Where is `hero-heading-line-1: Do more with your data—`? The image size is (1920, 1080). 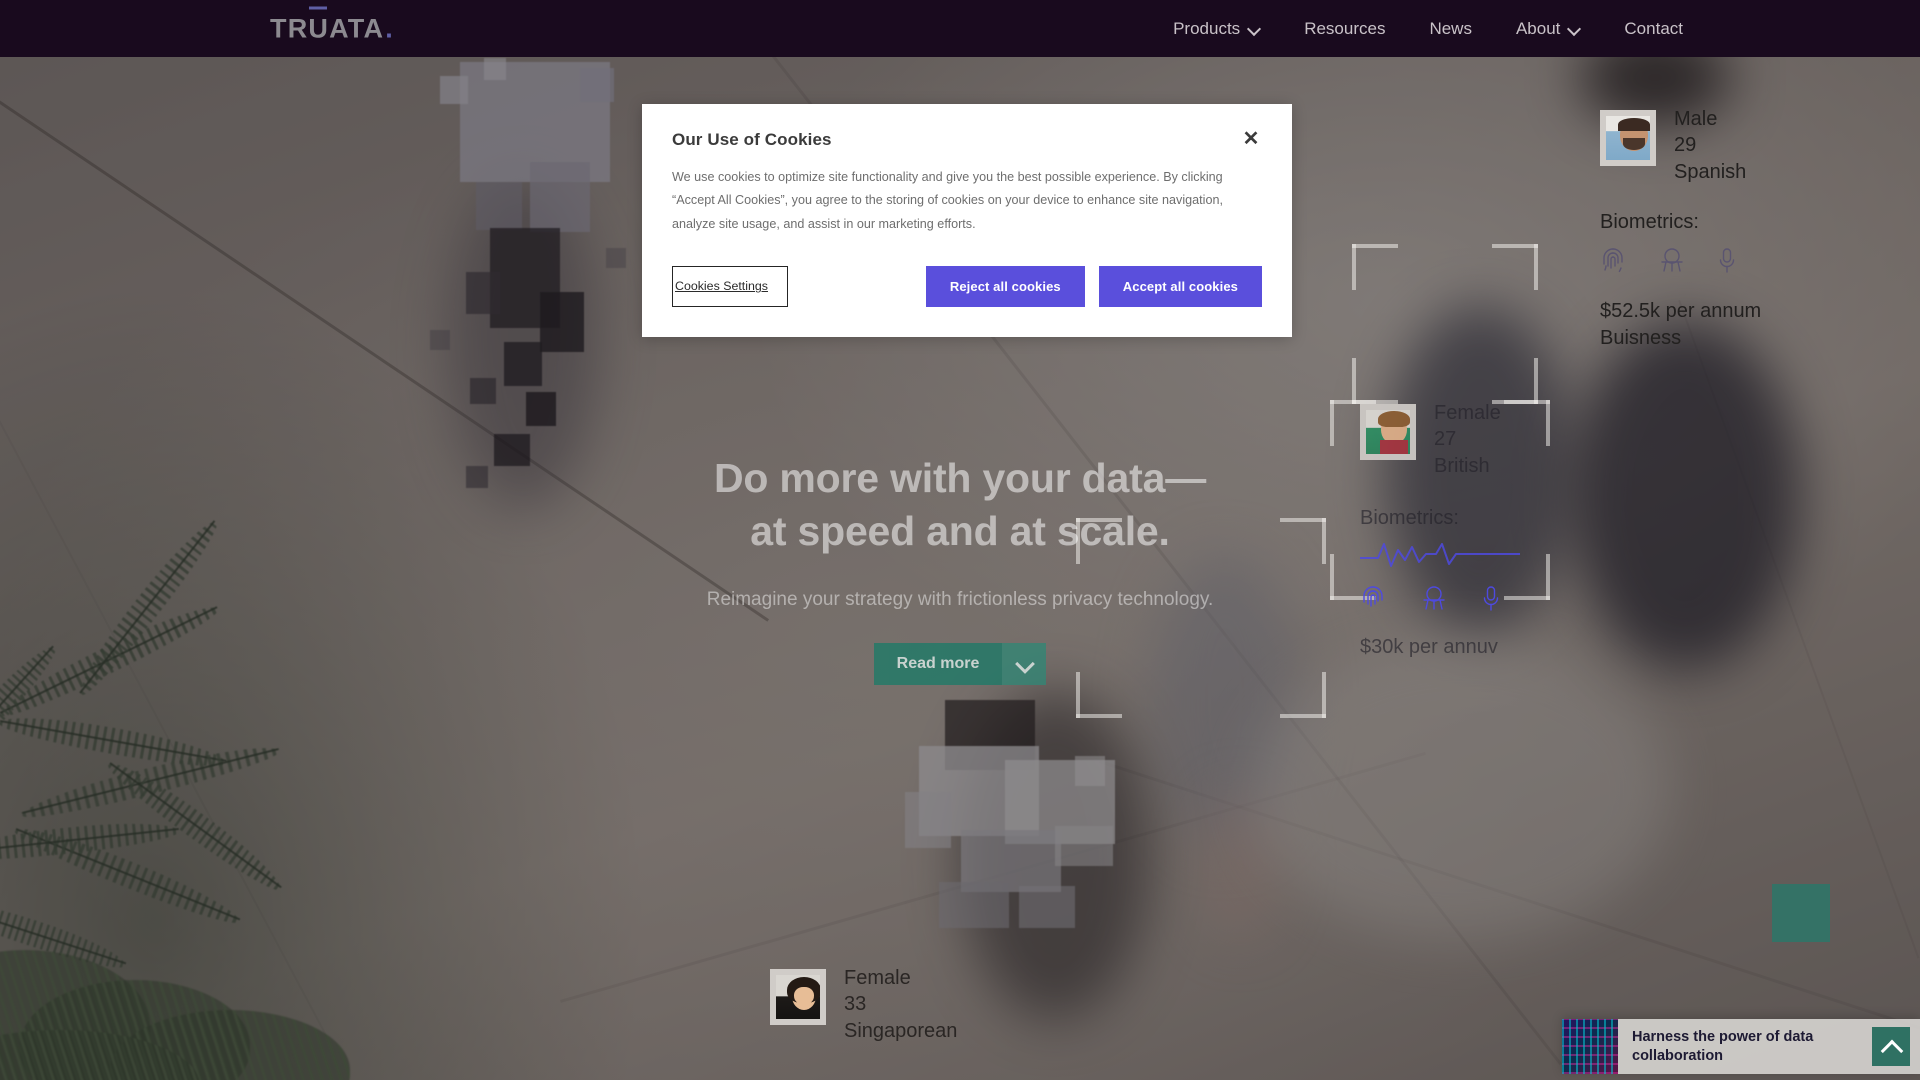 hero-heading-line-1: Do more with your data— is located at coordinates (959, 478).